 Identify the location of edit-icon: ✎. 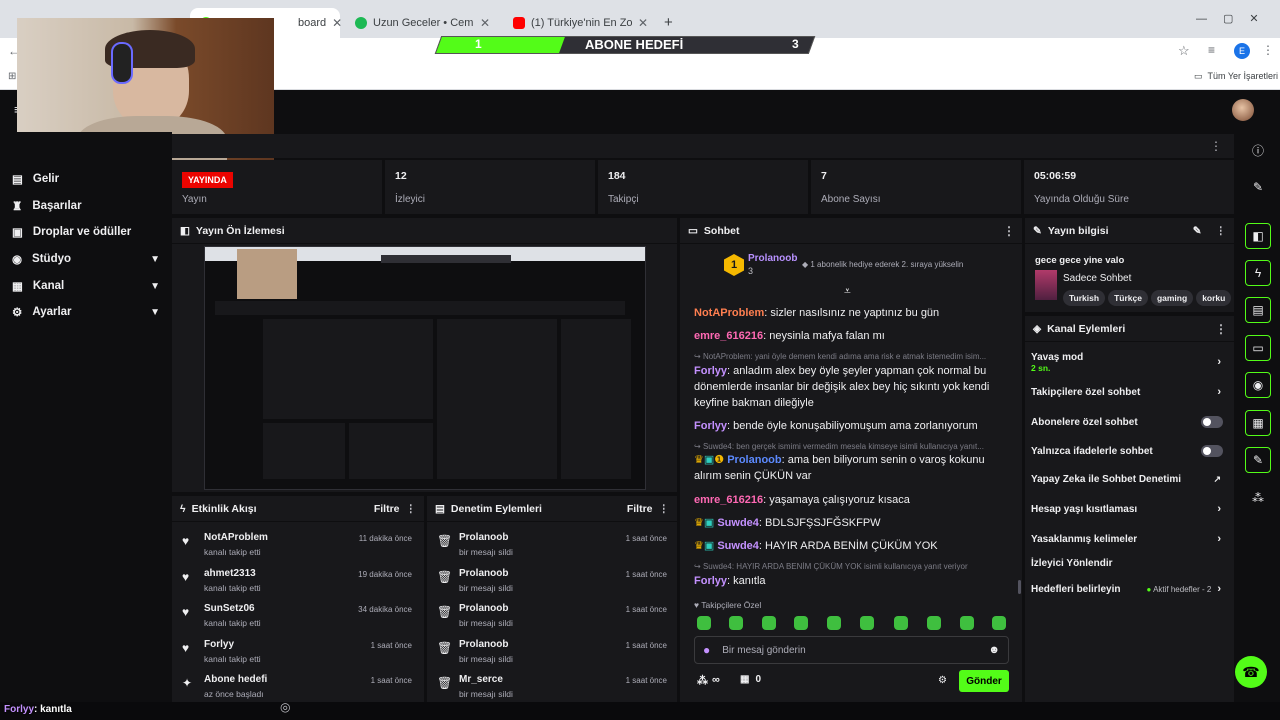
(1197, 231).